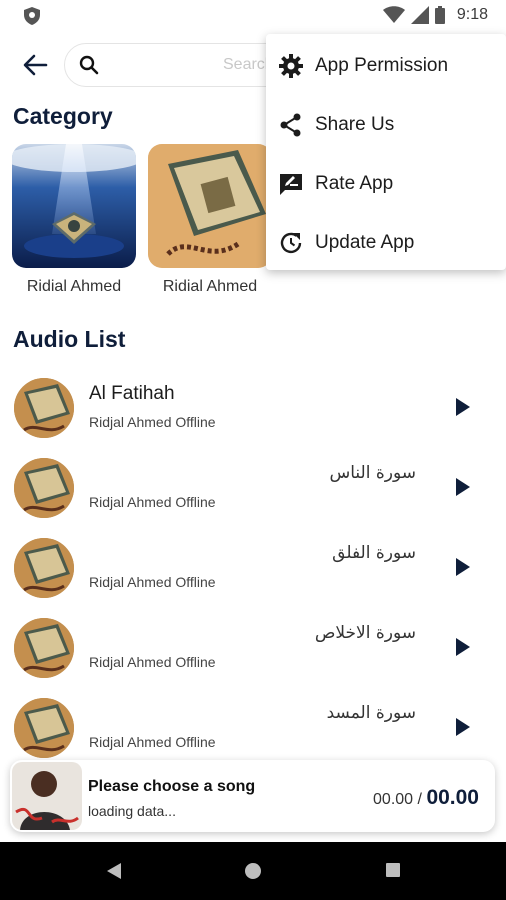  What do you see at coordinates (291, 66) in the screenshot?
I see `gear-icon` at bounding box center [291, 66].